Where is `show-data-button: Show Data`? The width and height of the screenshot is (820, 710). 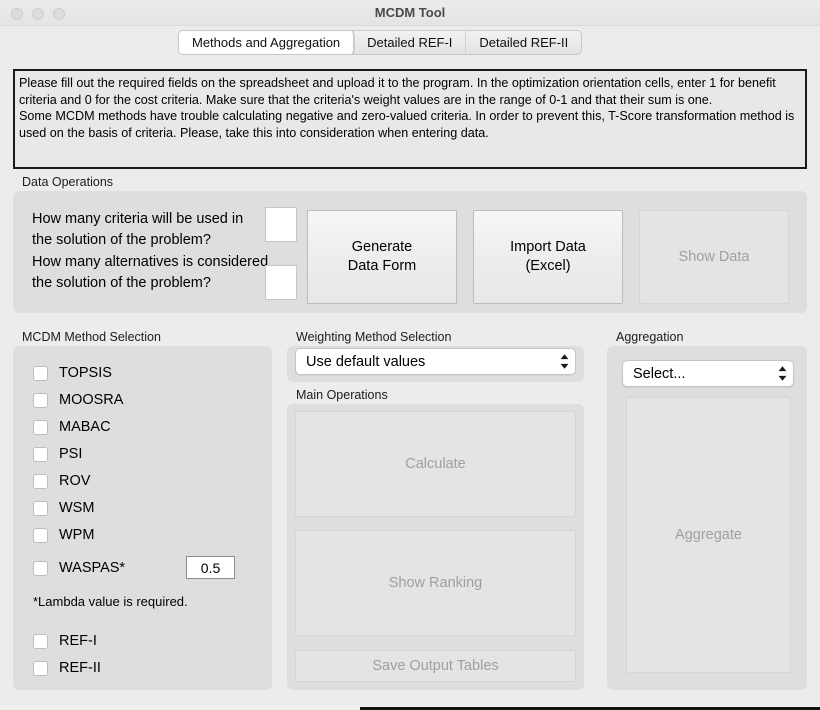
show-data-button: Show Data is located at coordinates (714, 257).